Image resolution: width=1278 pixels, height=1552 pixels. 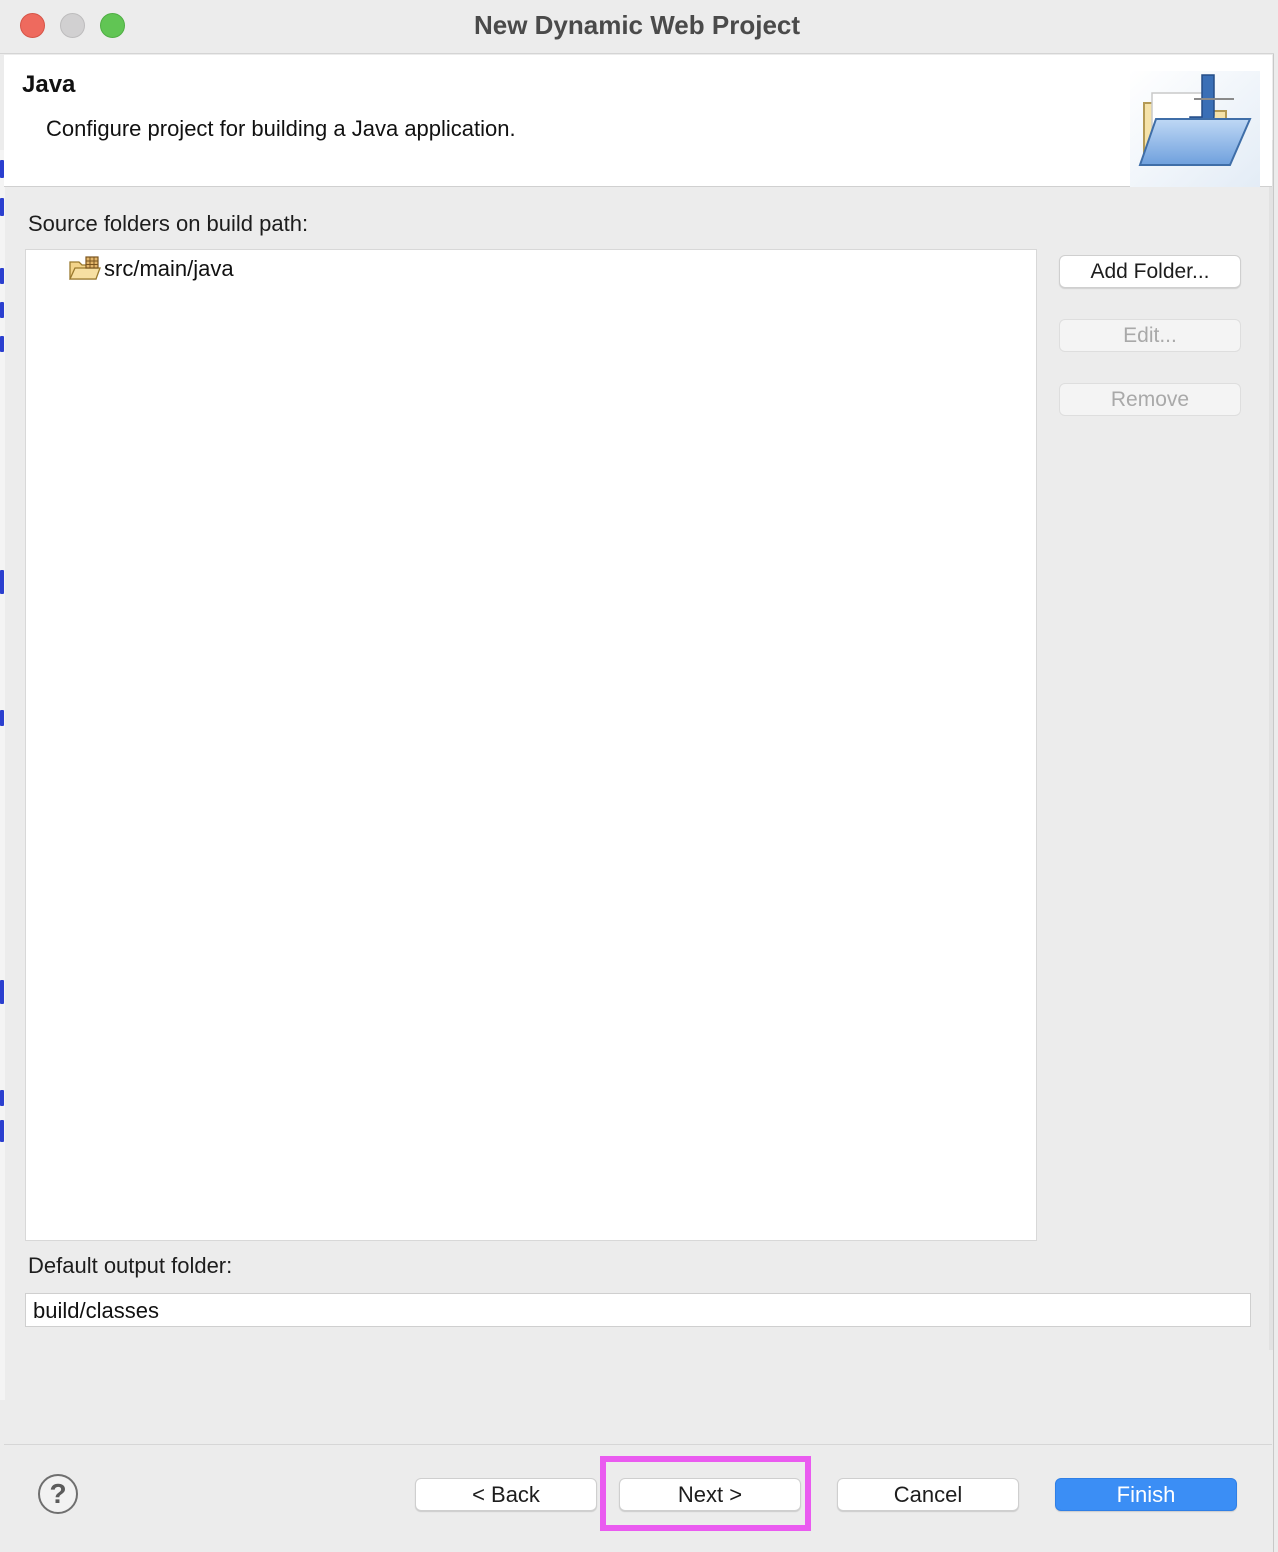 What do you see at coordinates (168, 223) in the screenshot?
I see `source-folders-label: Source folders on build path:` at bounding box center [168, 223].